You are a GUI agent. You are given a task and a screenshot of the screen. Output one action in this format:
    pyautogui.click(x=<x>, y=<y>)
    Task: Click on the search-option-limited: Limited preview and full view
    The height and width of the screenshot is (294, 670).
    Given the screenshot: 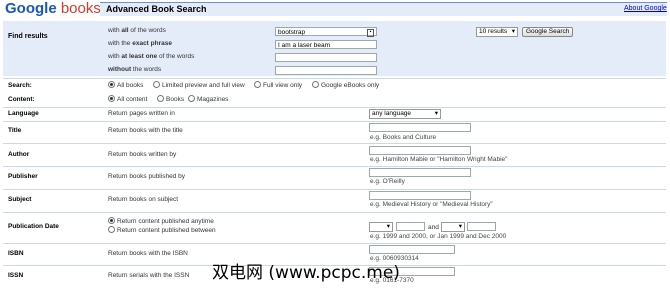 What is the action you would take?
    pyautogui.click(x=199, y=85)
    